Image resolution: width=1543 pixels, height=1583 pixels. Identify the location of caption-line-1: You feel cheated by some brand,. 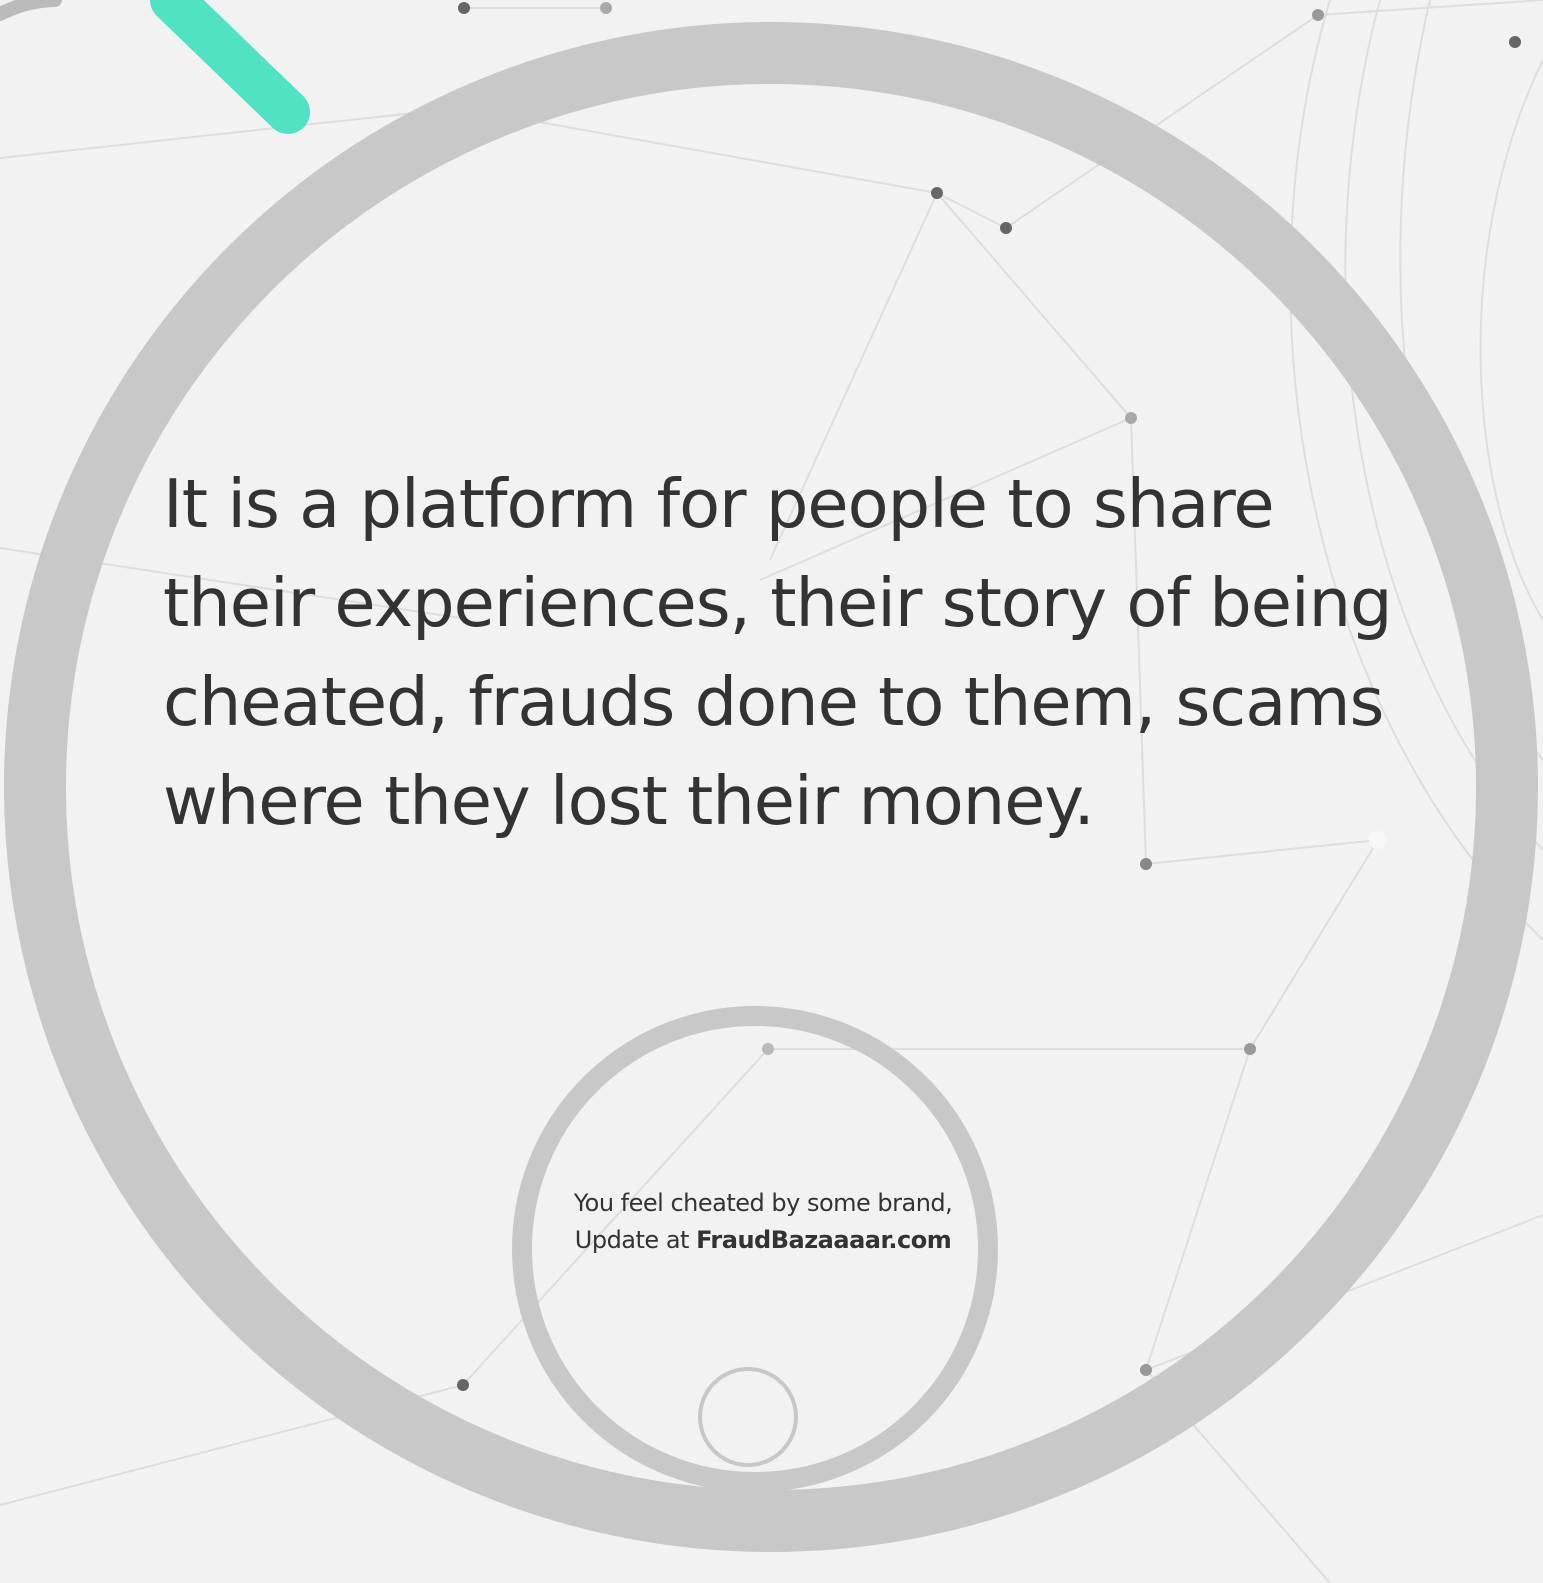
(763, 1203).